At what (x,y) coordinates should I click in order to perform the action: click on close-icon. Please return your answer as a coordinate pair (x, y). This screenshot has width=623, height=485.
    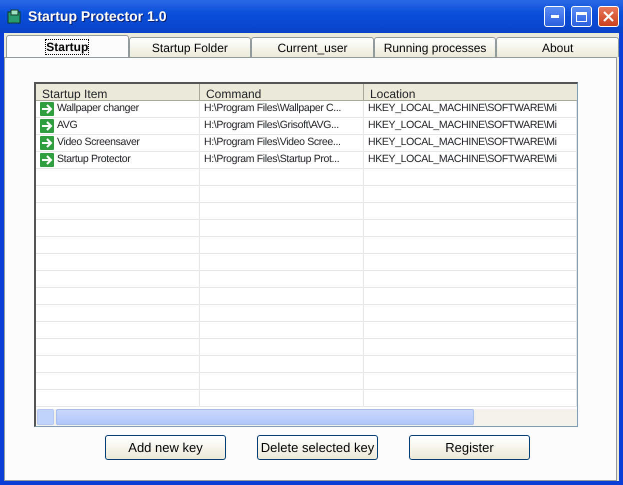
    Looking at the image, I should click on (608, 16).